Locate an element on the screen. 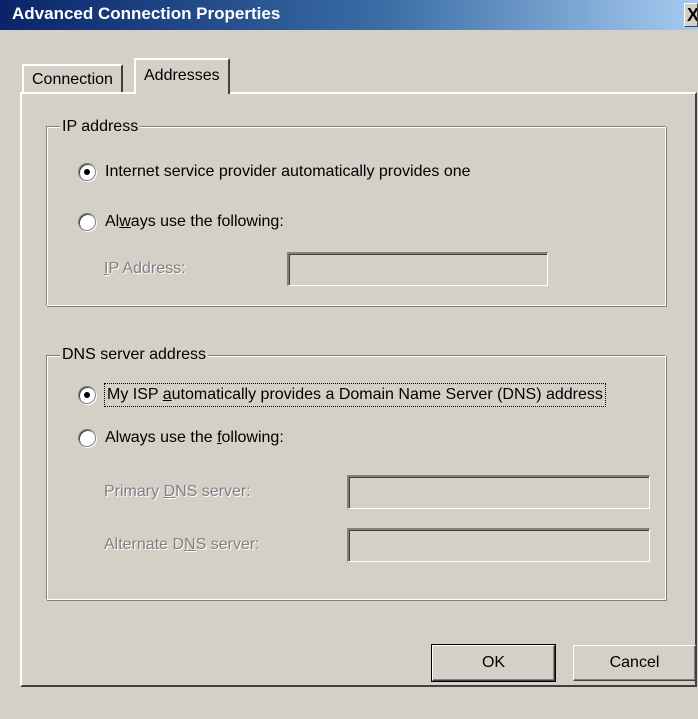 This screenshot has width=698, height=719. tab-addresses: Addresses is located at coordinates (182, 76).